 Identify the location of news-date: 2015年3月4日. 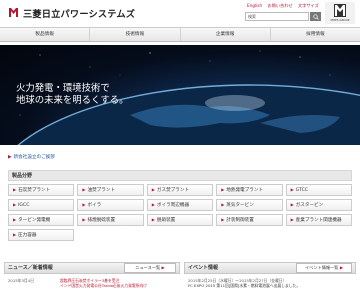
(21, 280).